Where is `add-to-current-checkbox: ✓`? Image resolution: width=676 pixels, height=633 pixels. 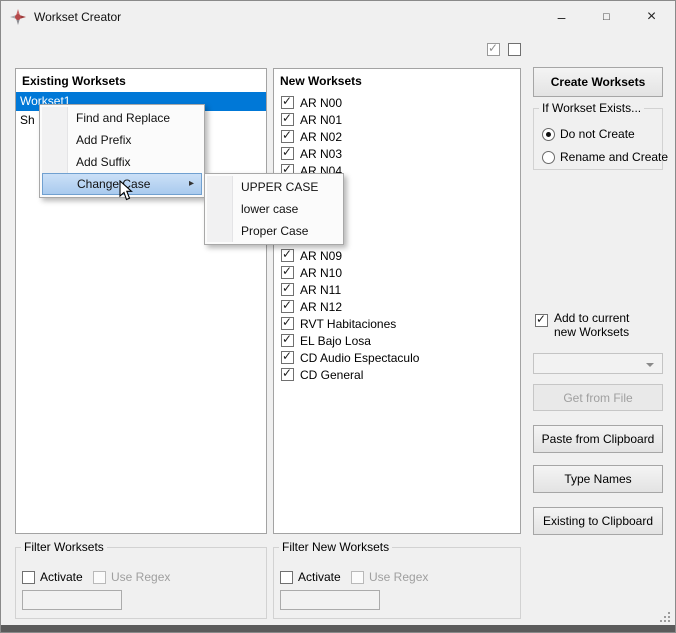
add-to-current-checkbox: ✓ is located at coordinates (541, 319).